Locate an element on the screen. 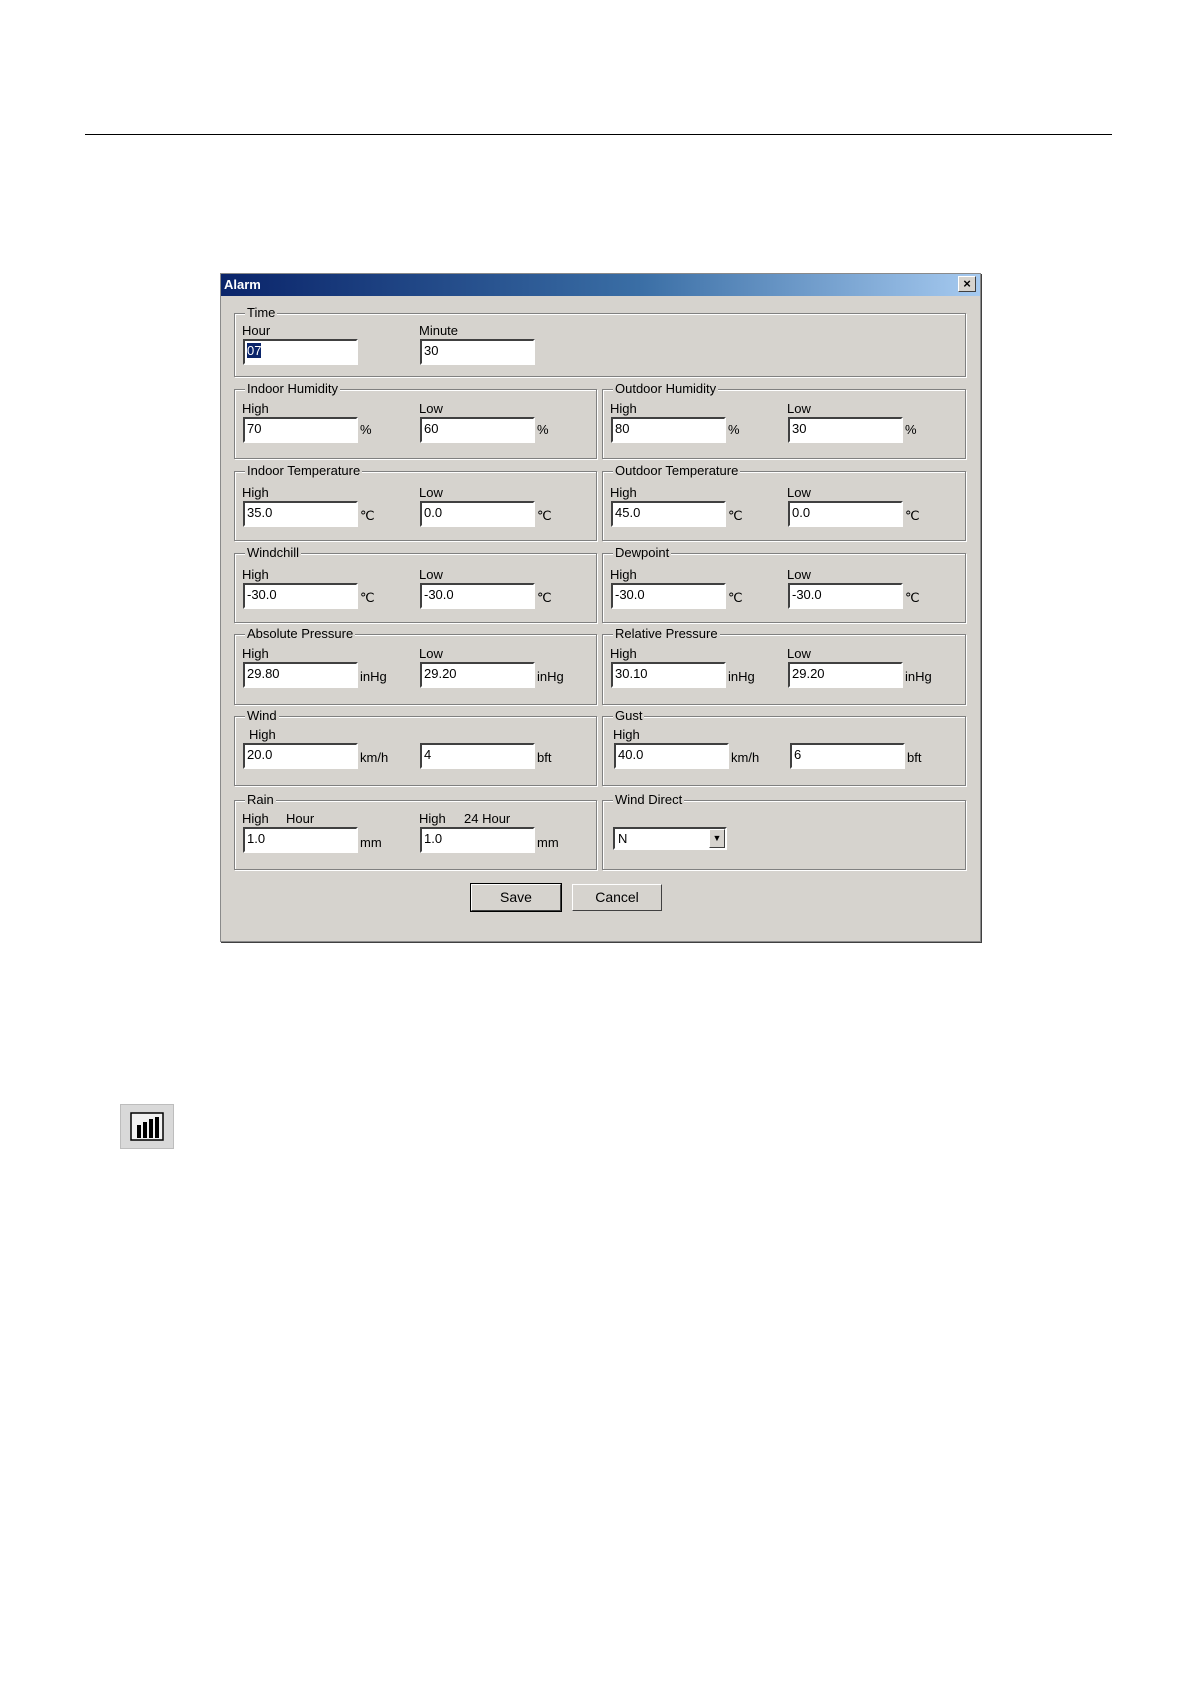  time-legend: Time is located at coordinates (261, 312).